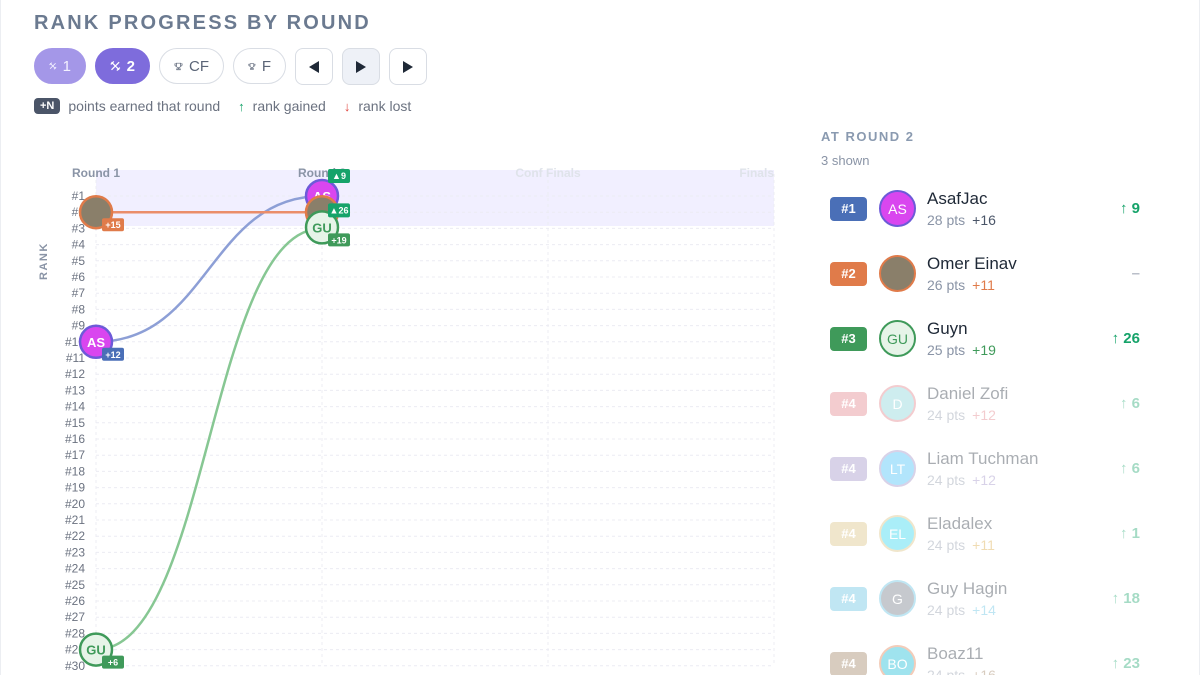 The height and width of the screenshot is (675, 1200). I want to click on avatar: GU, so click(897, 338).